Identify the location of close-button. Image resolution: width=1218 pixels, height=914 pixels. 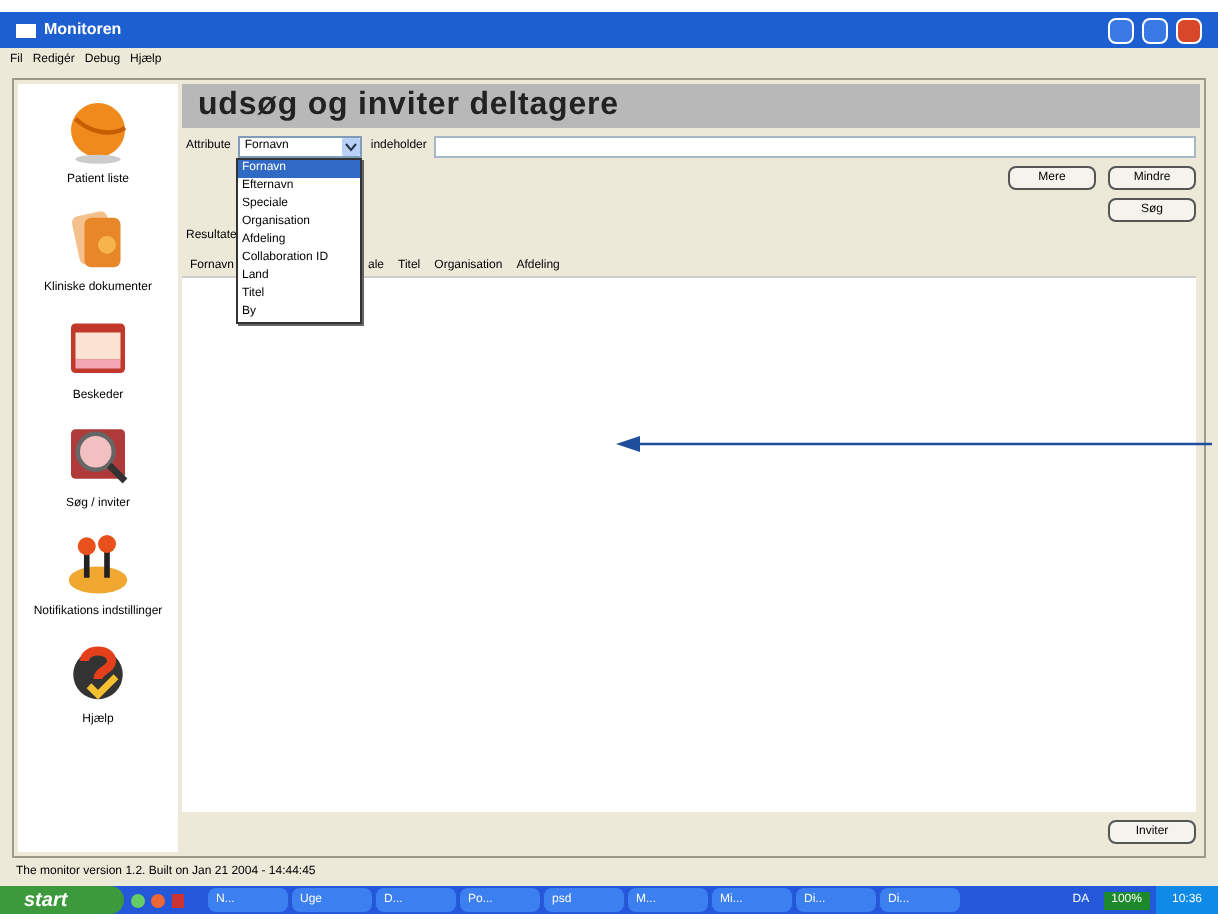
(1189, 30).